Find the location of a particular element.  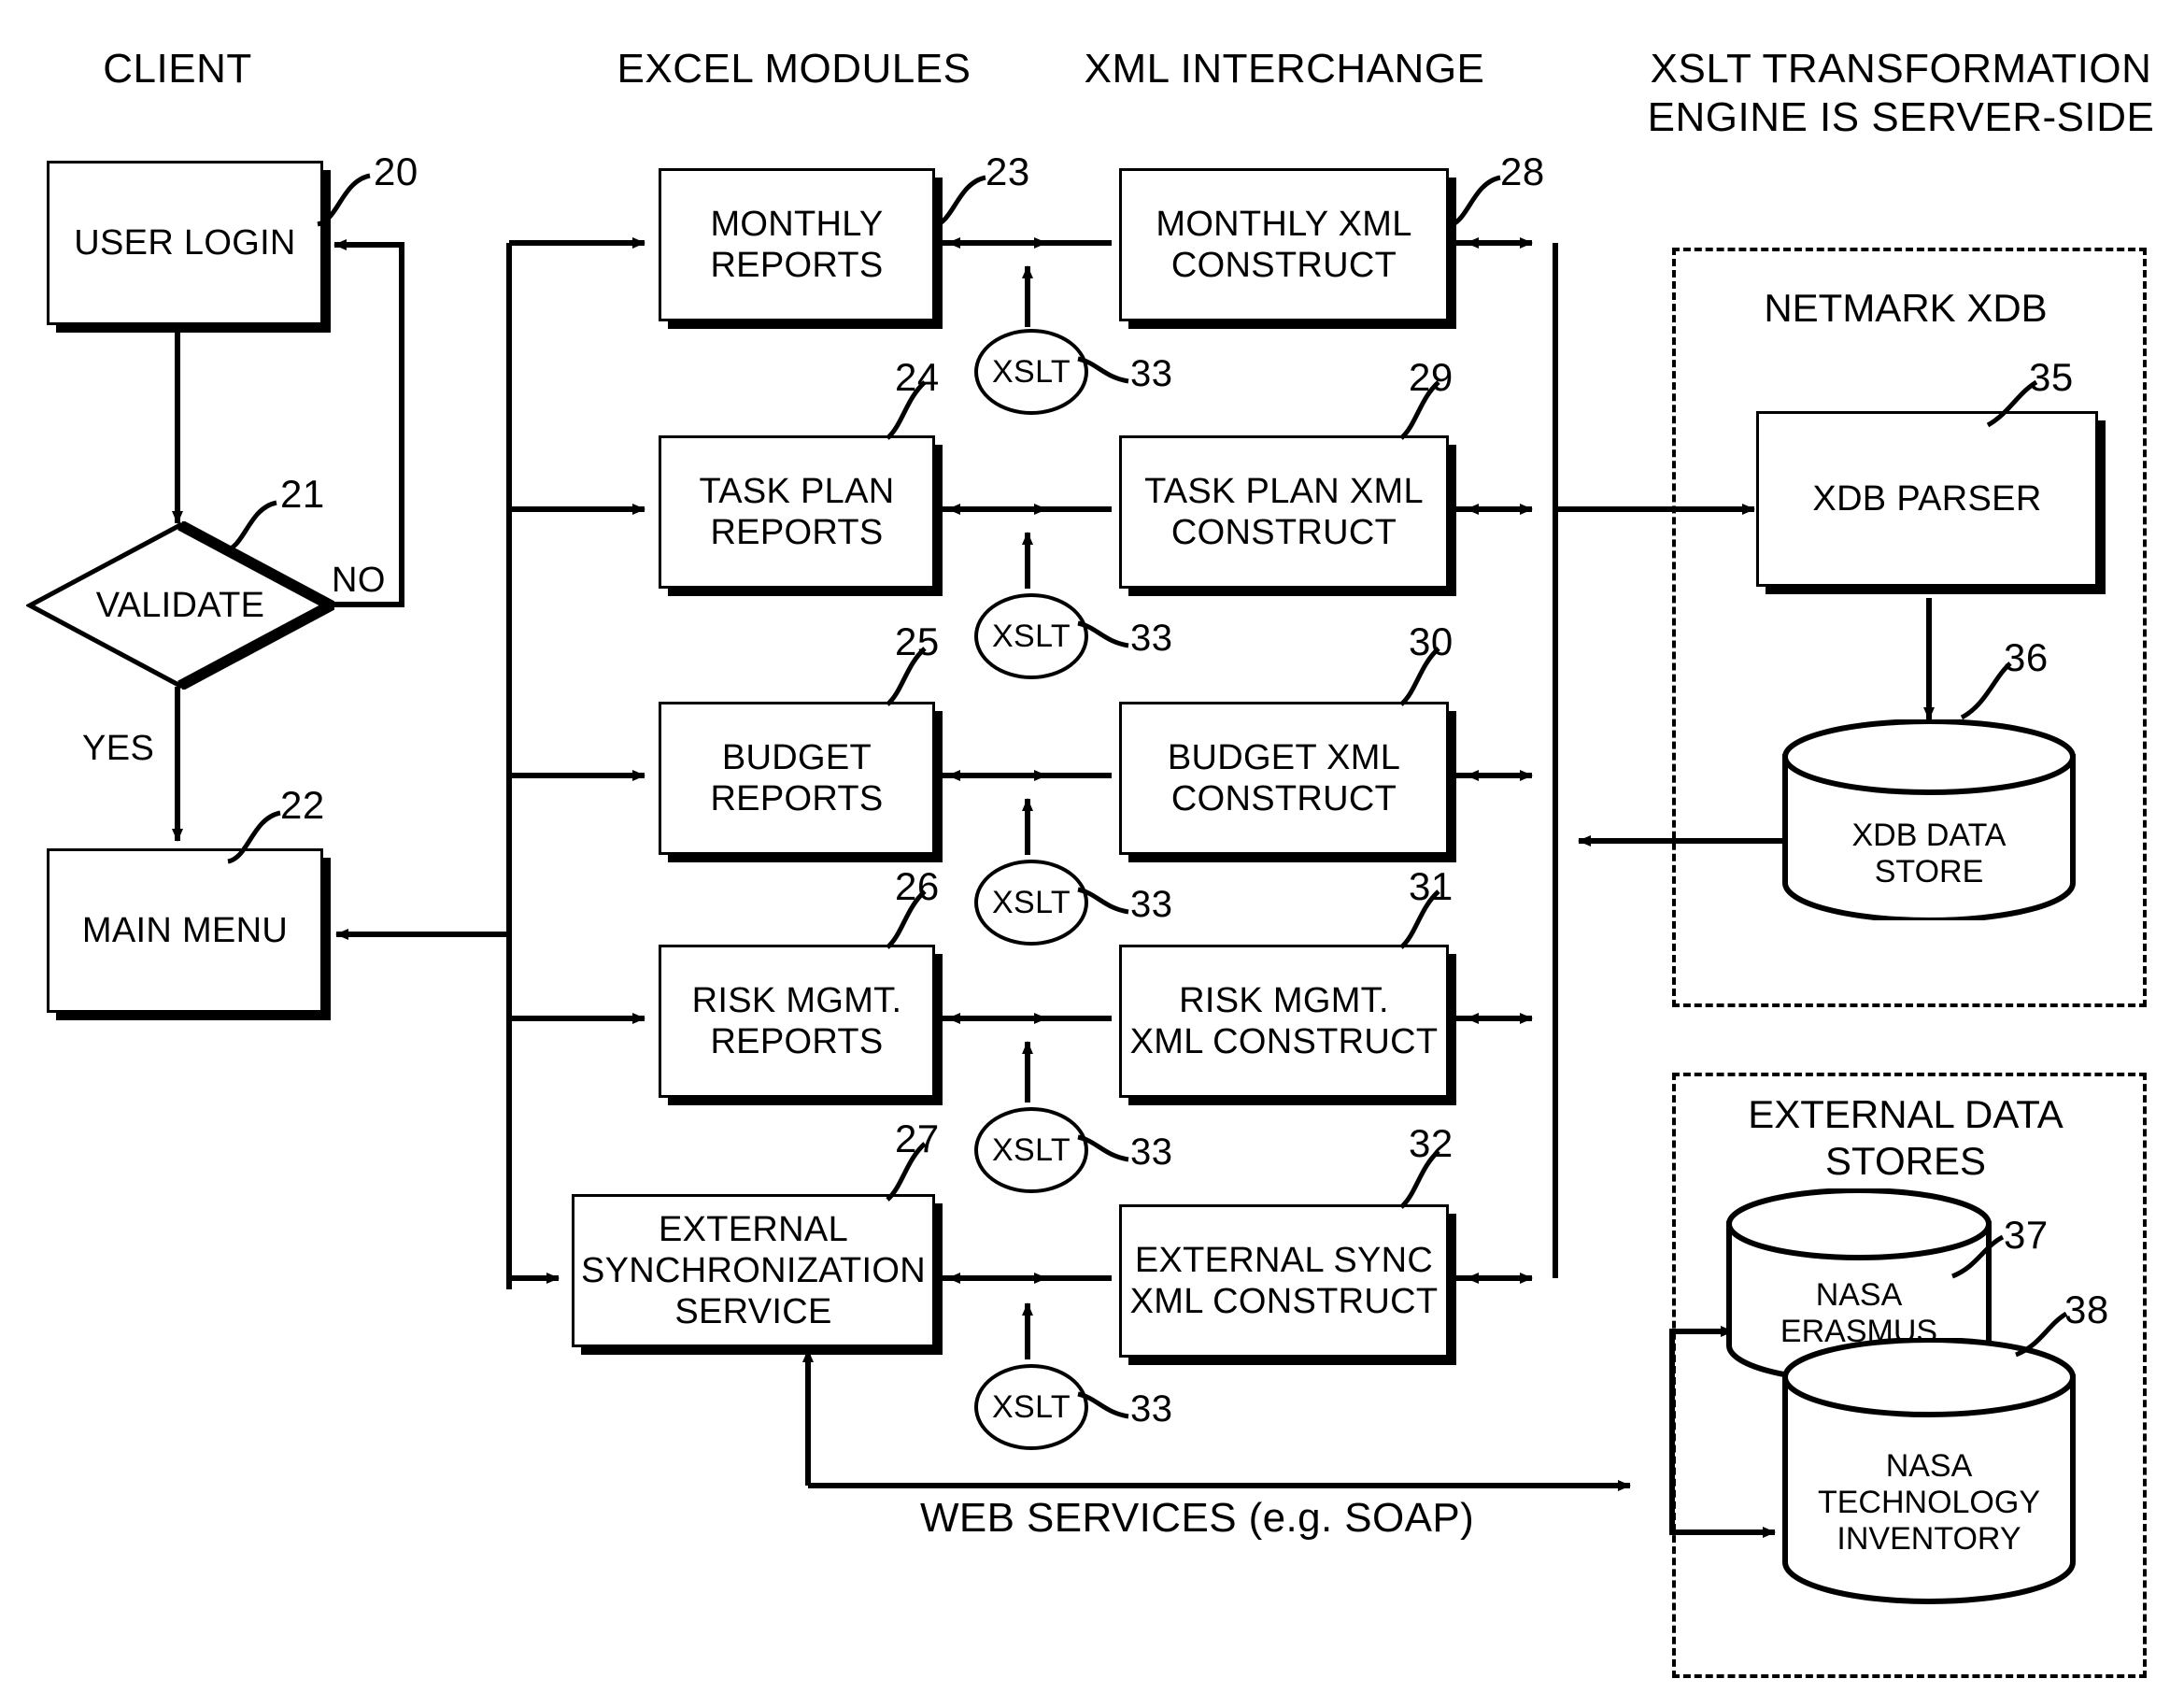

excel-module-label: RISK MGMT. REPORTS is located at coordinates (796, 1020).